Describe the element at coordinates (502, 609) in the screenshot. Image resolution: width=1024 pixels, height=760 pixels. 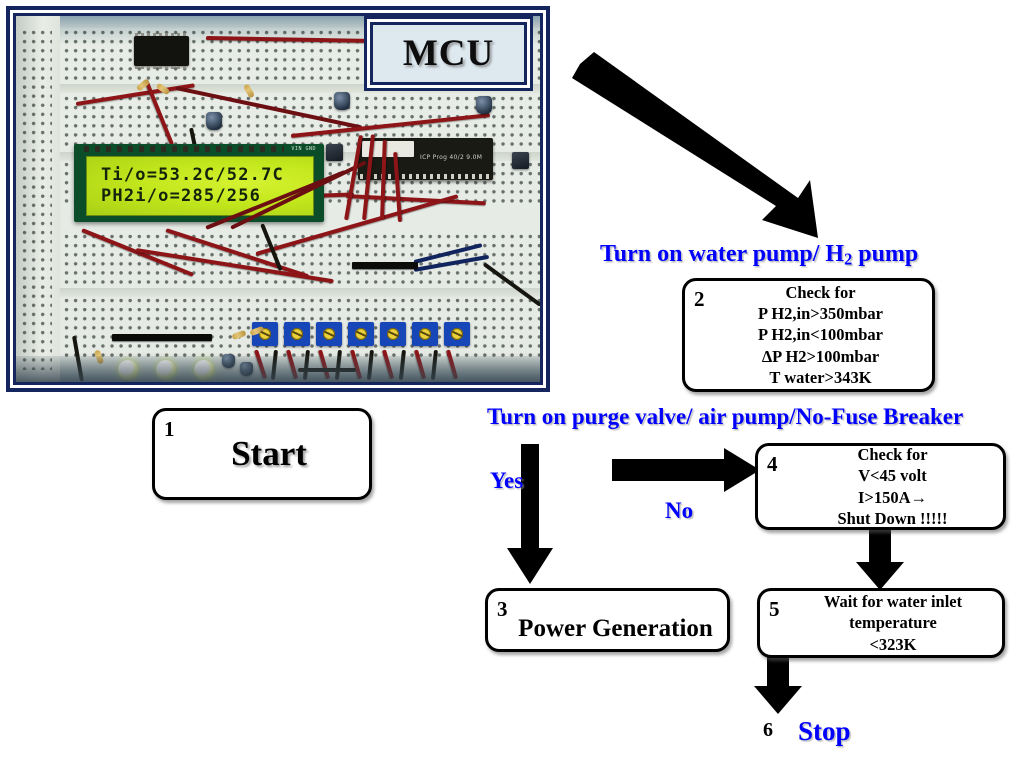
I see `node-3-number: 3` at that location.